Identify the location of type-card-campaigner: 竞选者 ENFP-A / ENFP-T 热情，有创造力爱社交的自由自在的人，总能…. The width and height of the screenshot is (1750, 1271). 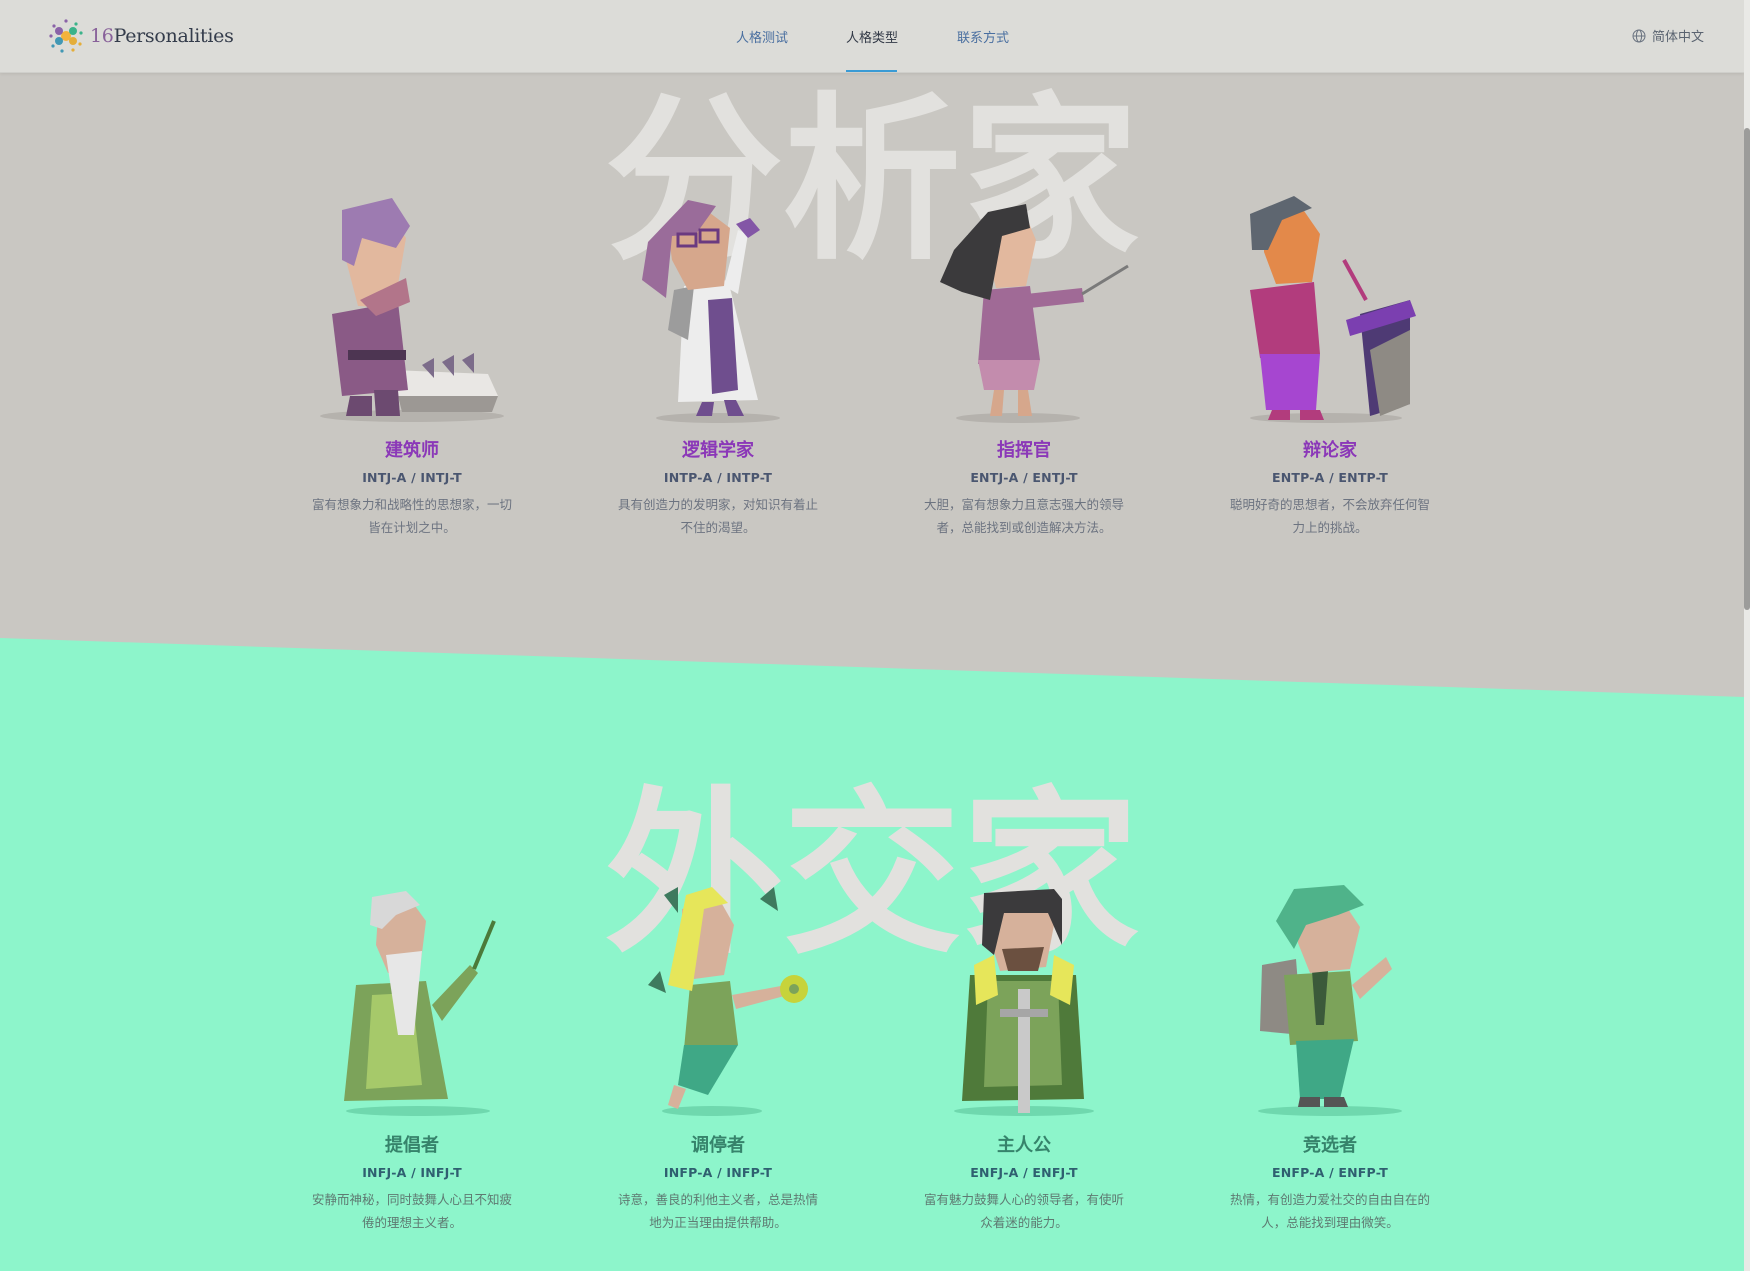
(1330, 1059).